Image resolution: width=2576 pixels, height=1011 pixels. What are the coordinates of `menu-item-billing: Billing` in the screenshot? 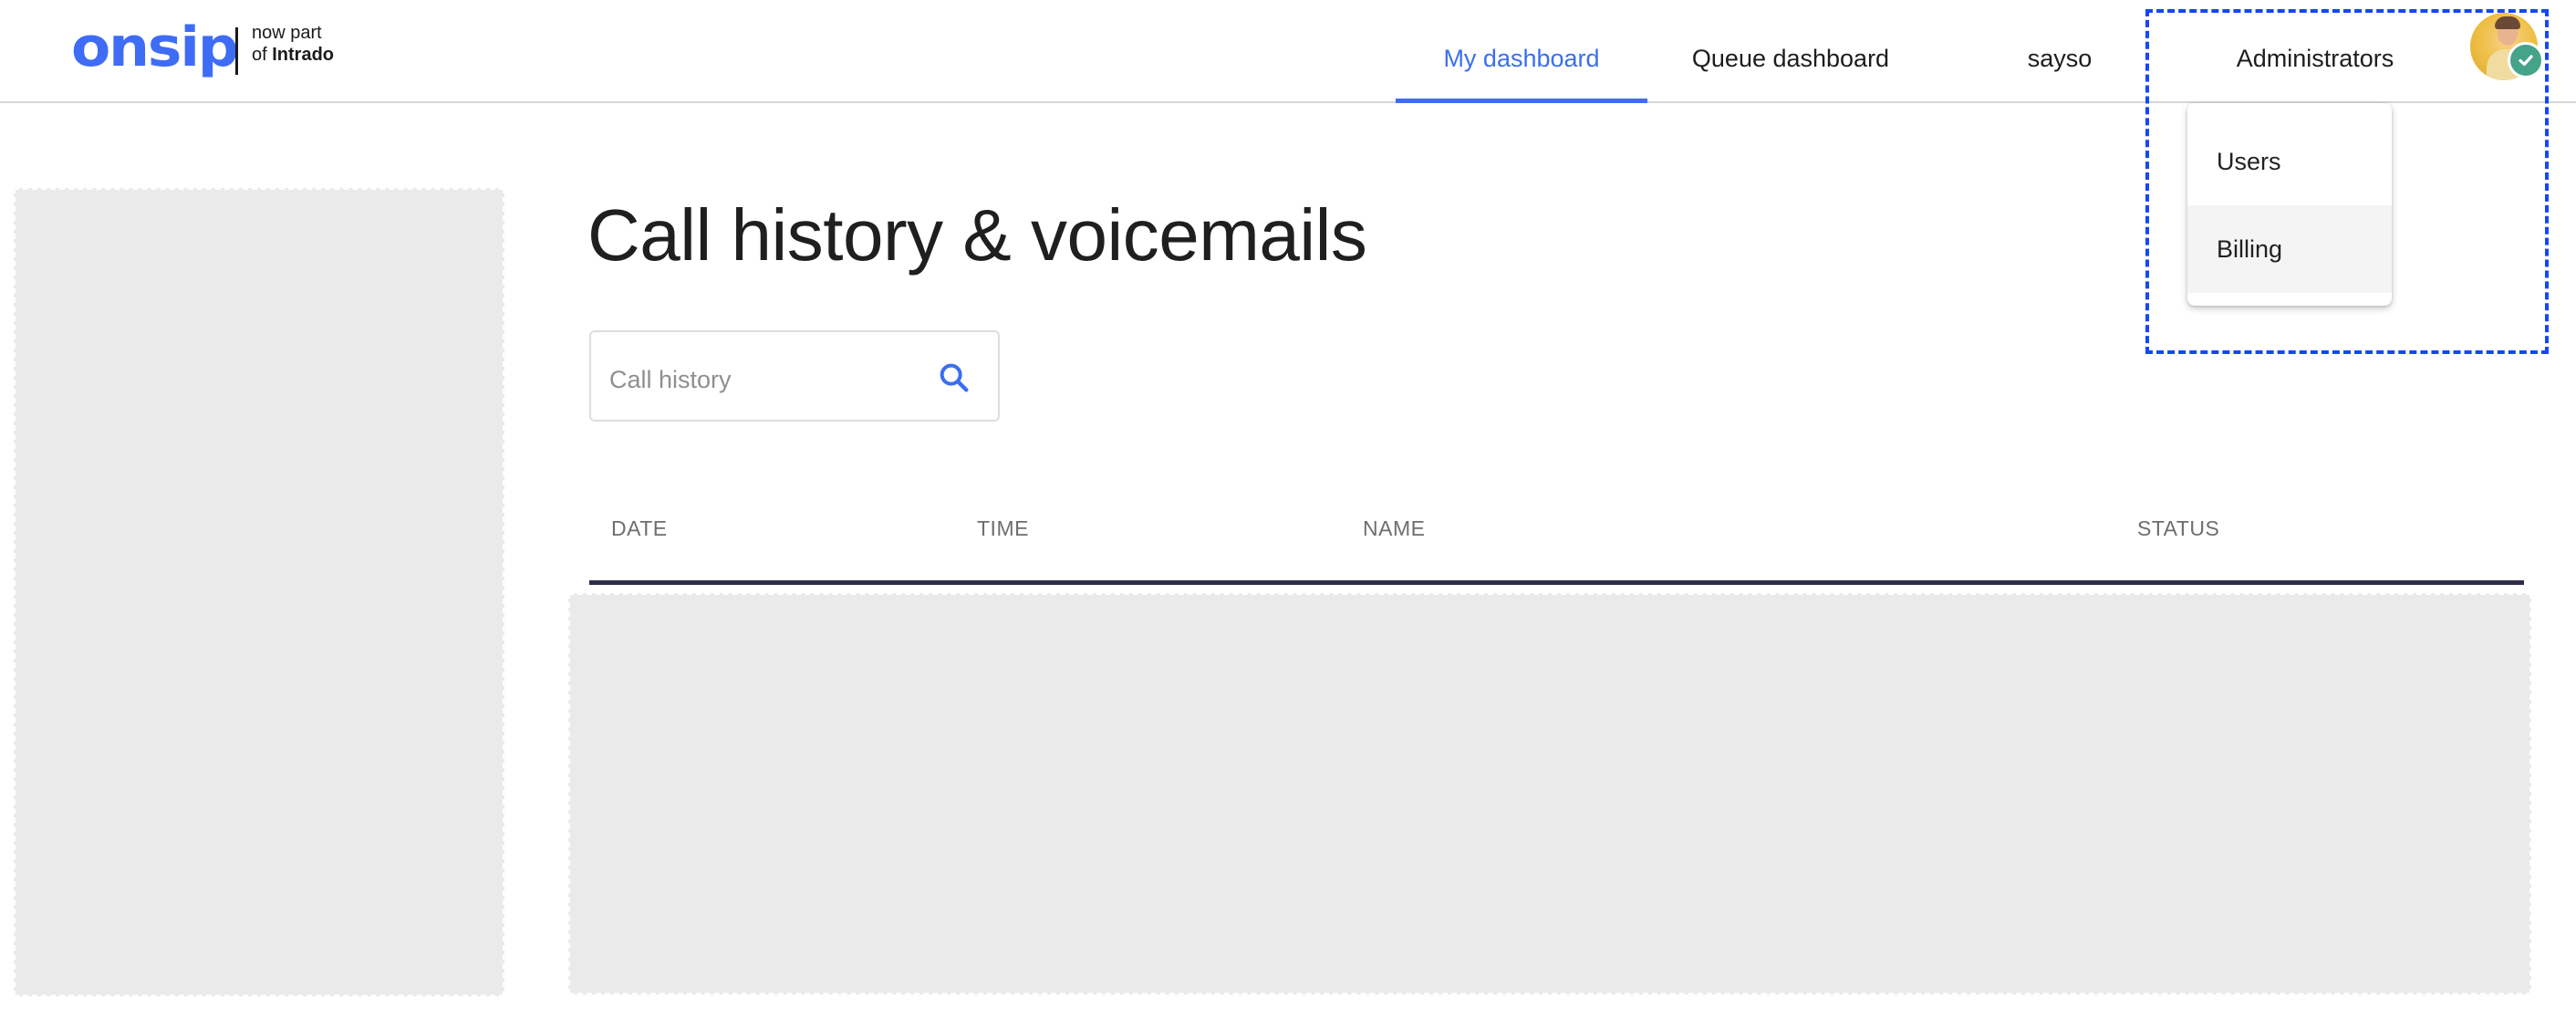 It's located at (2289, 249).